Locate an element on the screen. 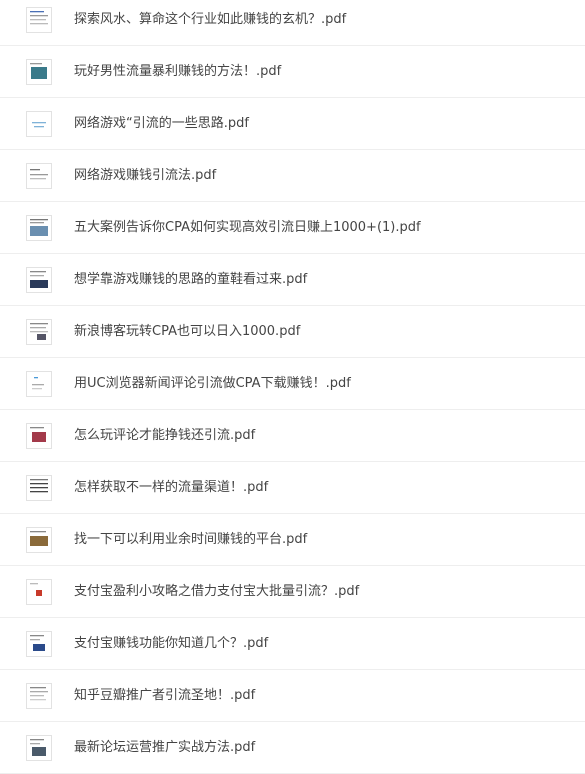 This screenshot has height=774, width=585. file-row: 新浪博客玩转CPA也可以日入1000.pdf is located at coordinates (292, 332).